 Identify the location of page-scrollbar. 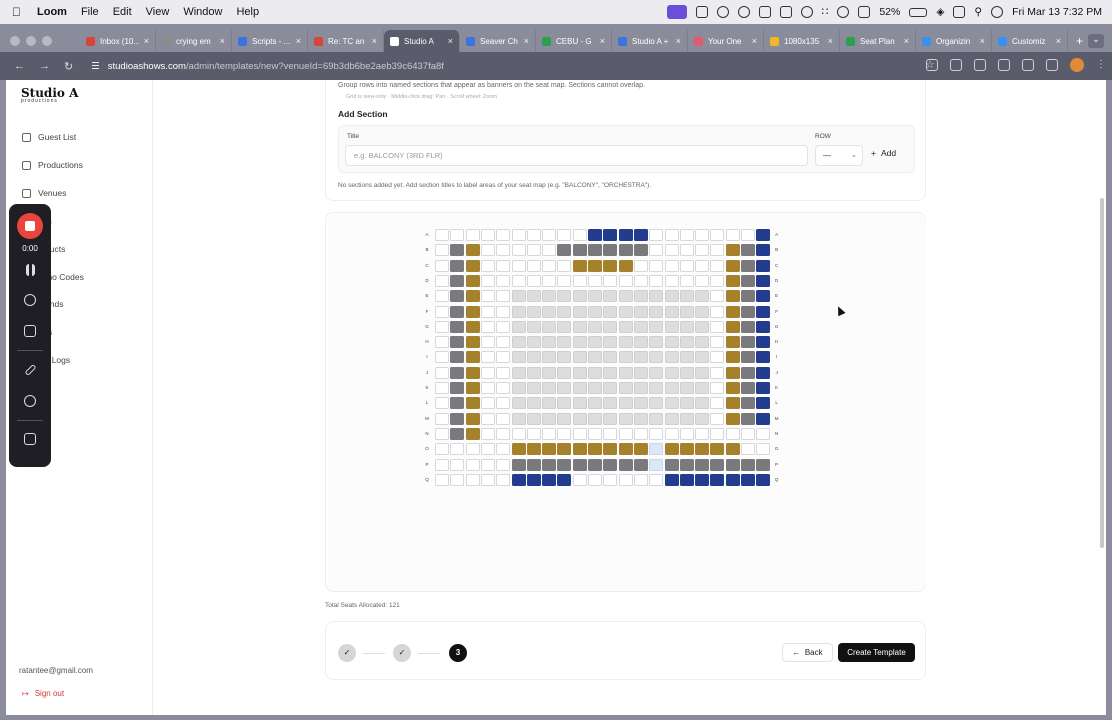
(1102, 373).